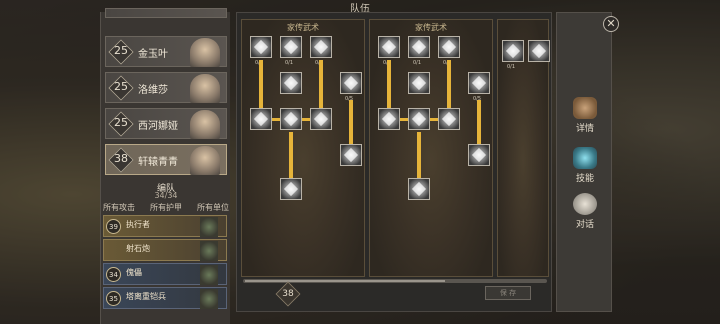 The image size is (720, 324). I want to click on unit-name: 塔离重铠兵, so click(146, 296).